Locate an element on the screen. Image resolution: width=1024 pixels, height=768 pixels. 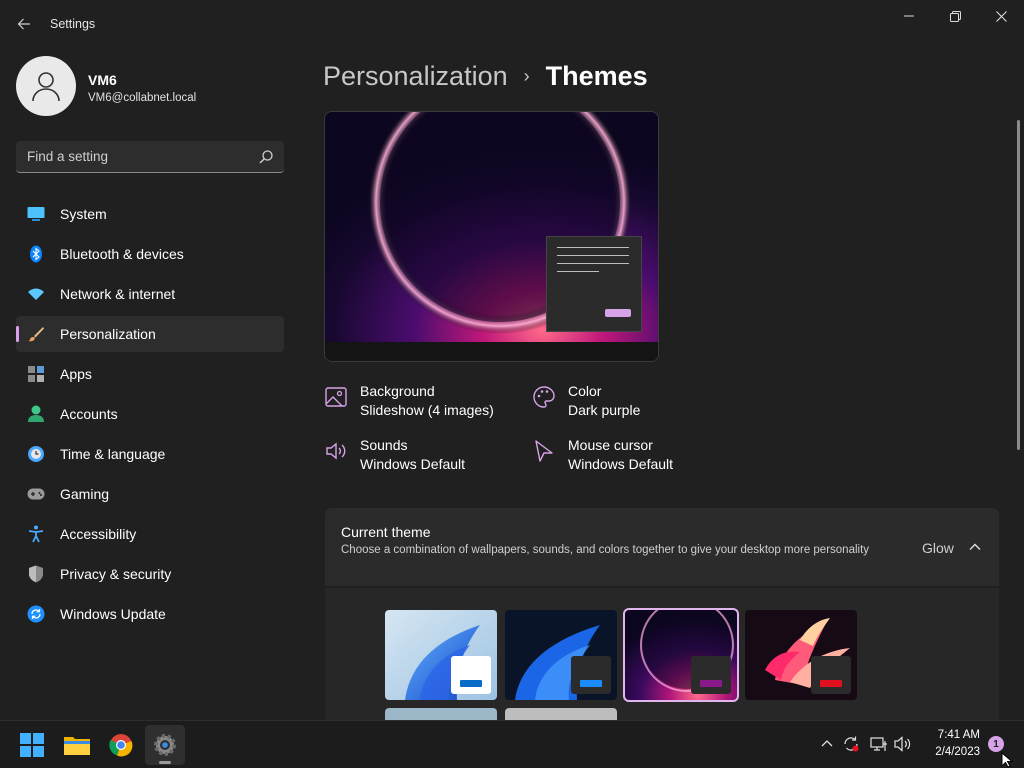
back-arrow-icon is located at coordinates (23, 24).